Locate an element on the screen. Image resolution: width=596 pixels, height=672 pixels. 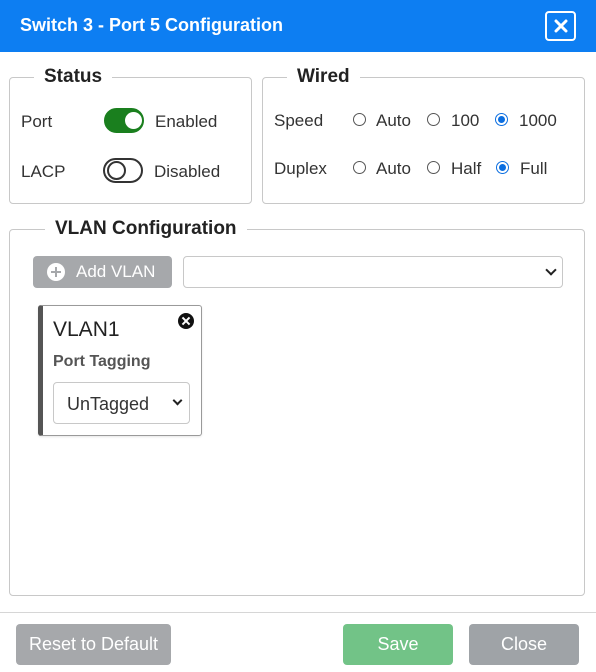
port-state: Enabled is located at coordinates (186, 121).